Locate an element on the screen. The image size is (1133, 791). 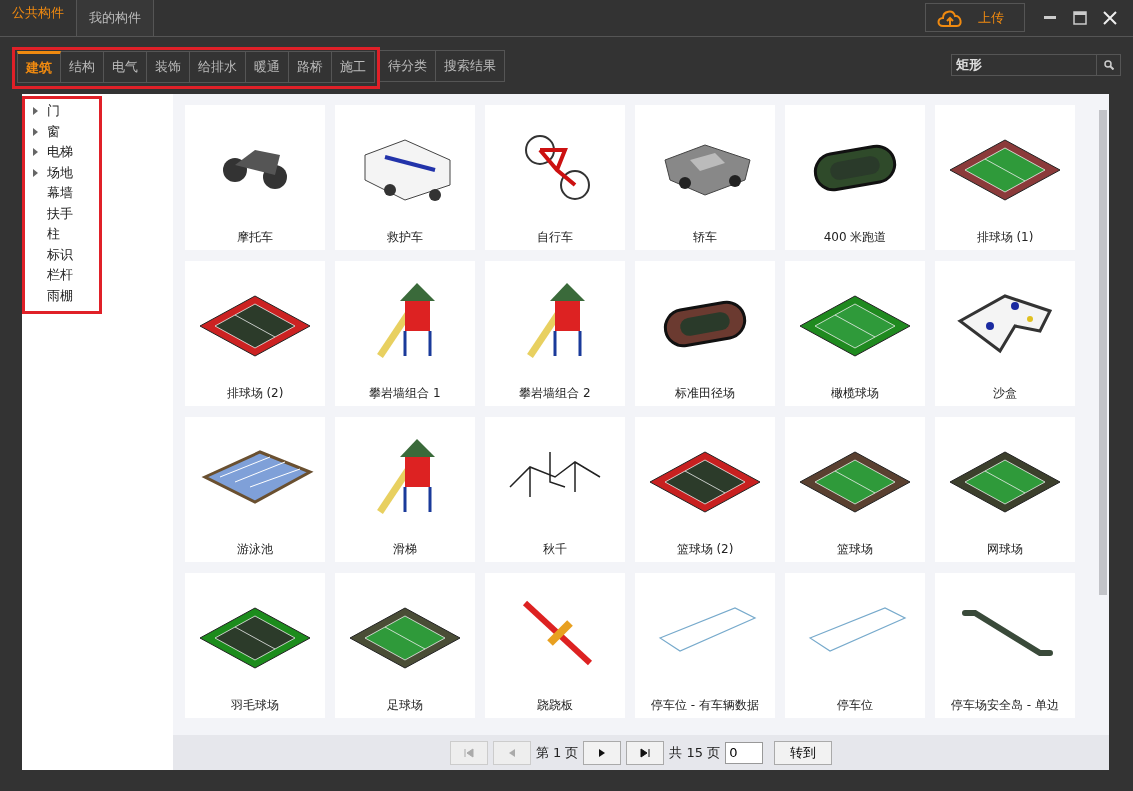
tree-item: 电梯 is located at coordinates (60, 152).